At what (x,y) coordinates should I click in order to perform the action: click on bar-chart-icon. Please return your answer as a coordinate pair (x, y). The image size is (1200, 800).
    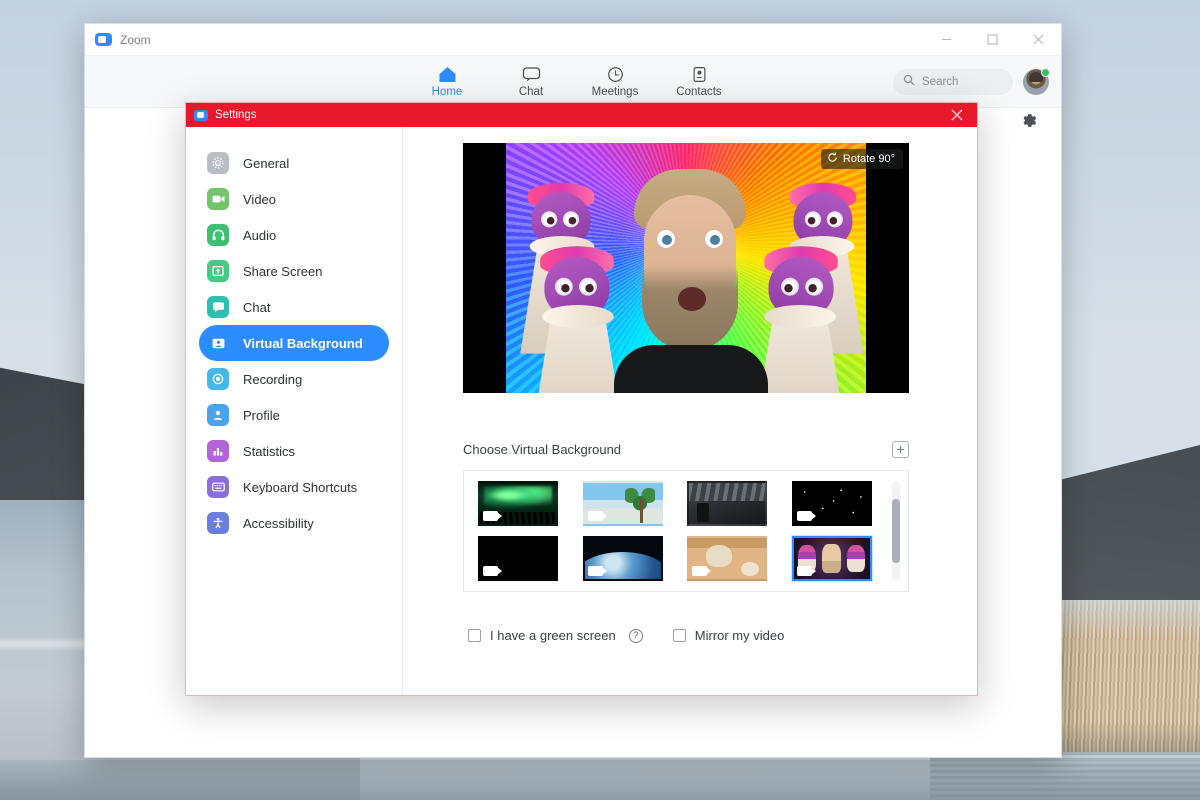
    Looking at the image, I should click on (218, 451).